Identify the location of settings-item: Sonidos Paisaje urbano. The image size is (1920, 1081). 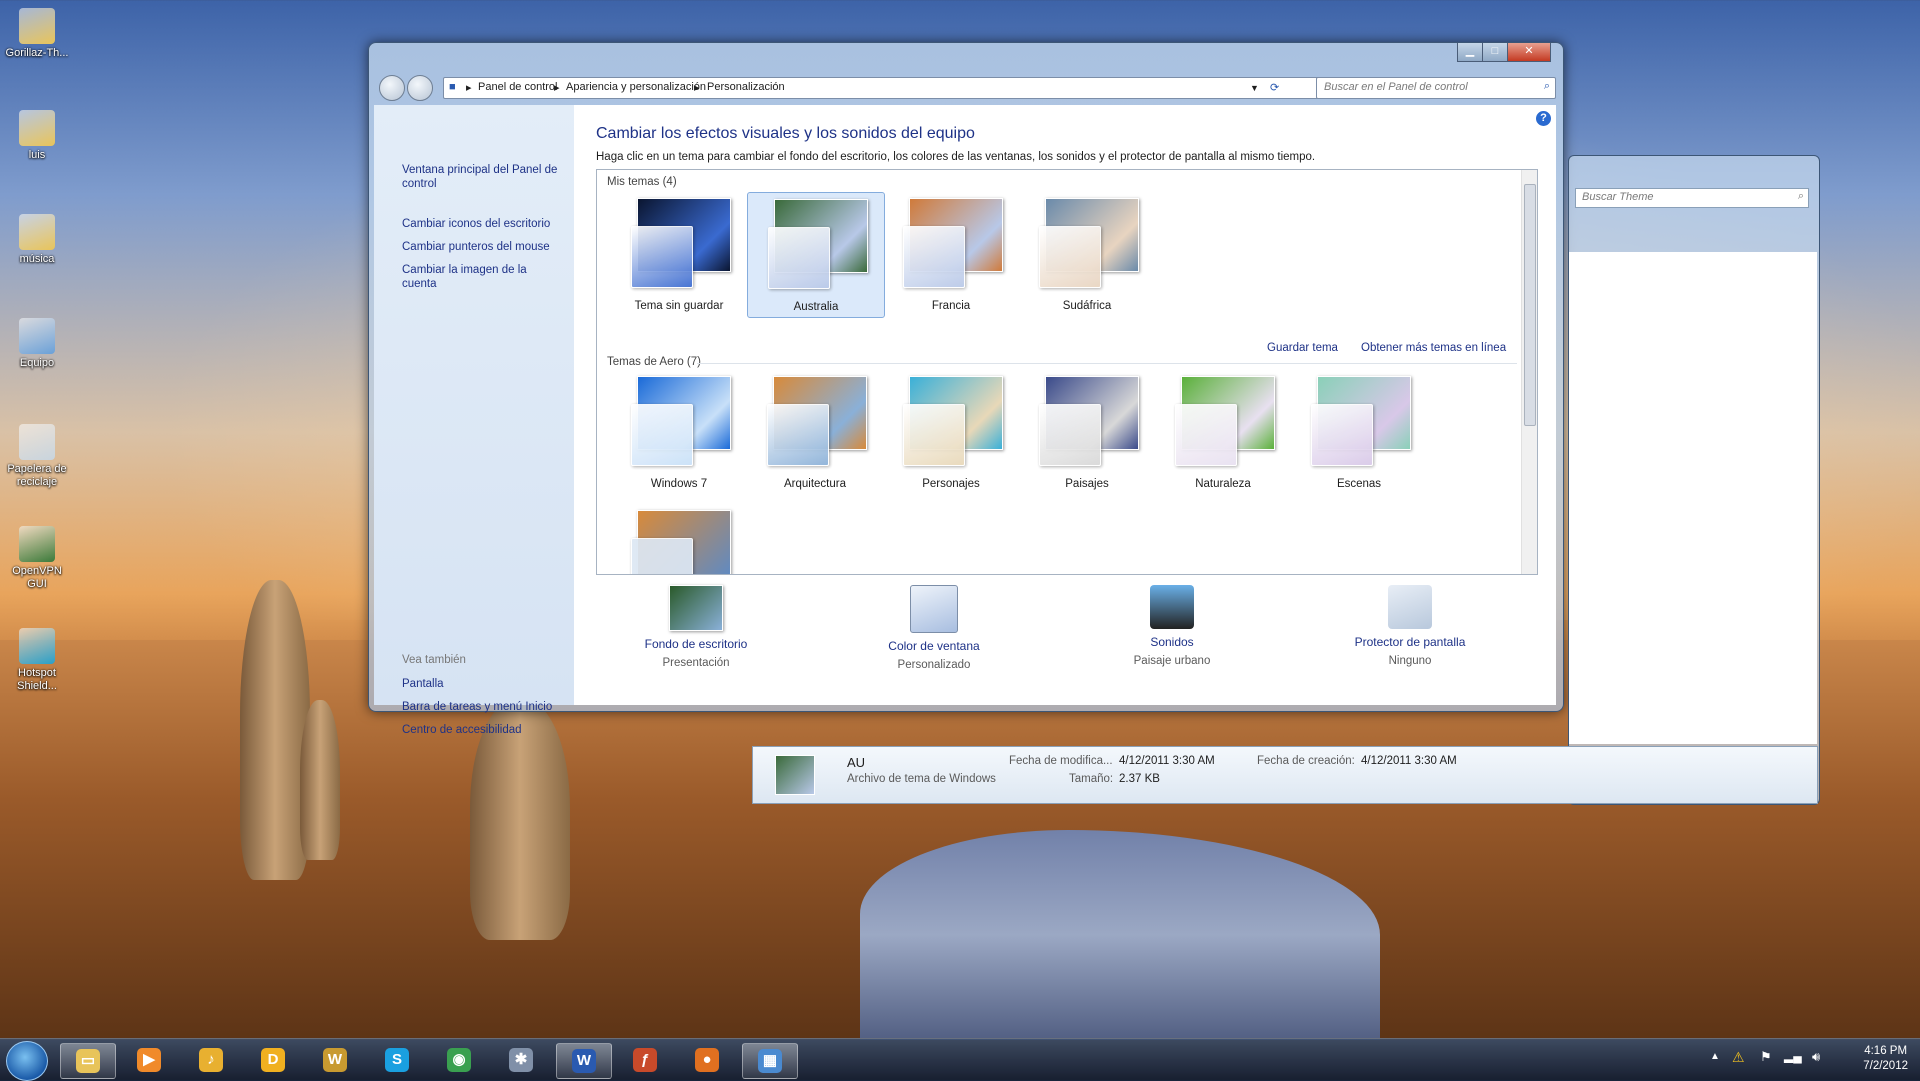
(1172, 626).